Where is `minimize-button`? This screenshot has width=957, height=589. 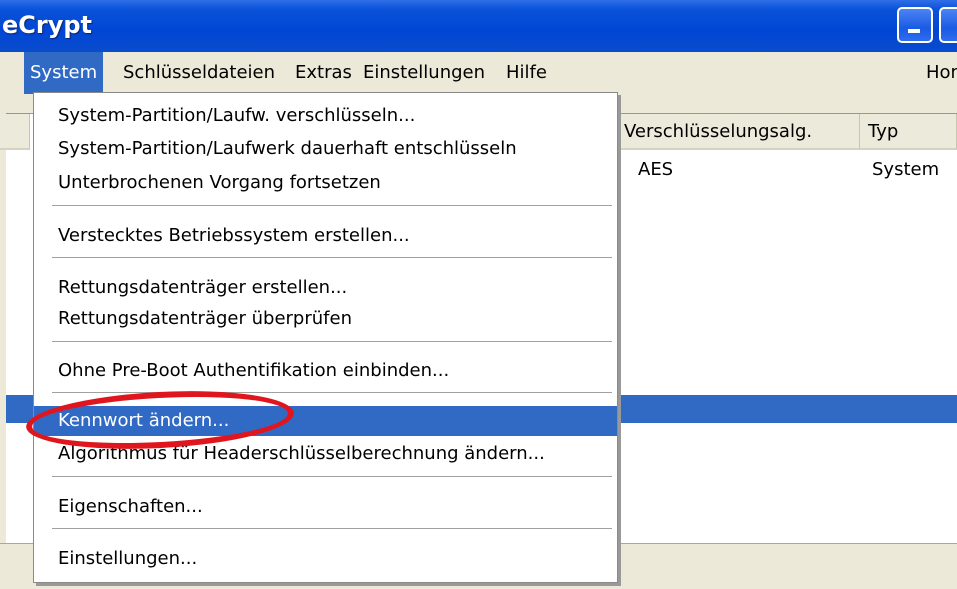
minimize-button is located at coordinates (915, 25).